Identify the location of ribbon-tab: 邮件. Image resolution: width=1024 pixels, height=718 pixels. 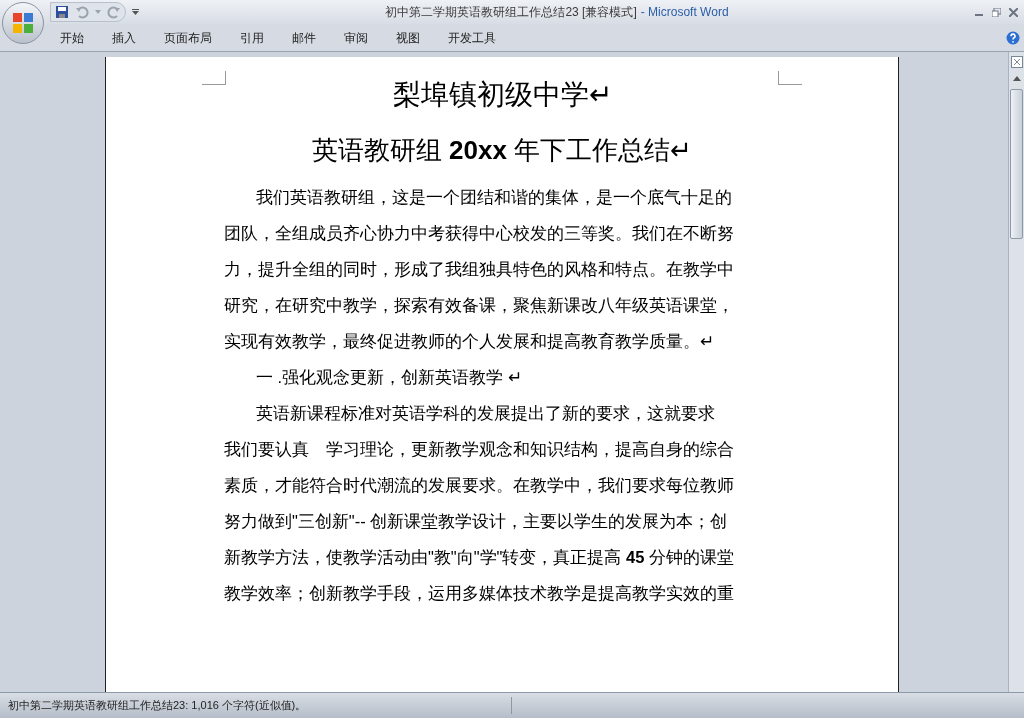
(304, 37).